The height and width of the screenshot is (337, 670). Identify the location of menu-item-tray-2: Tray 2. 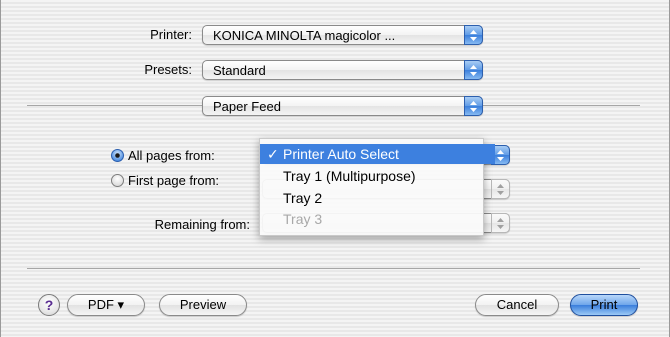
(371, 198).